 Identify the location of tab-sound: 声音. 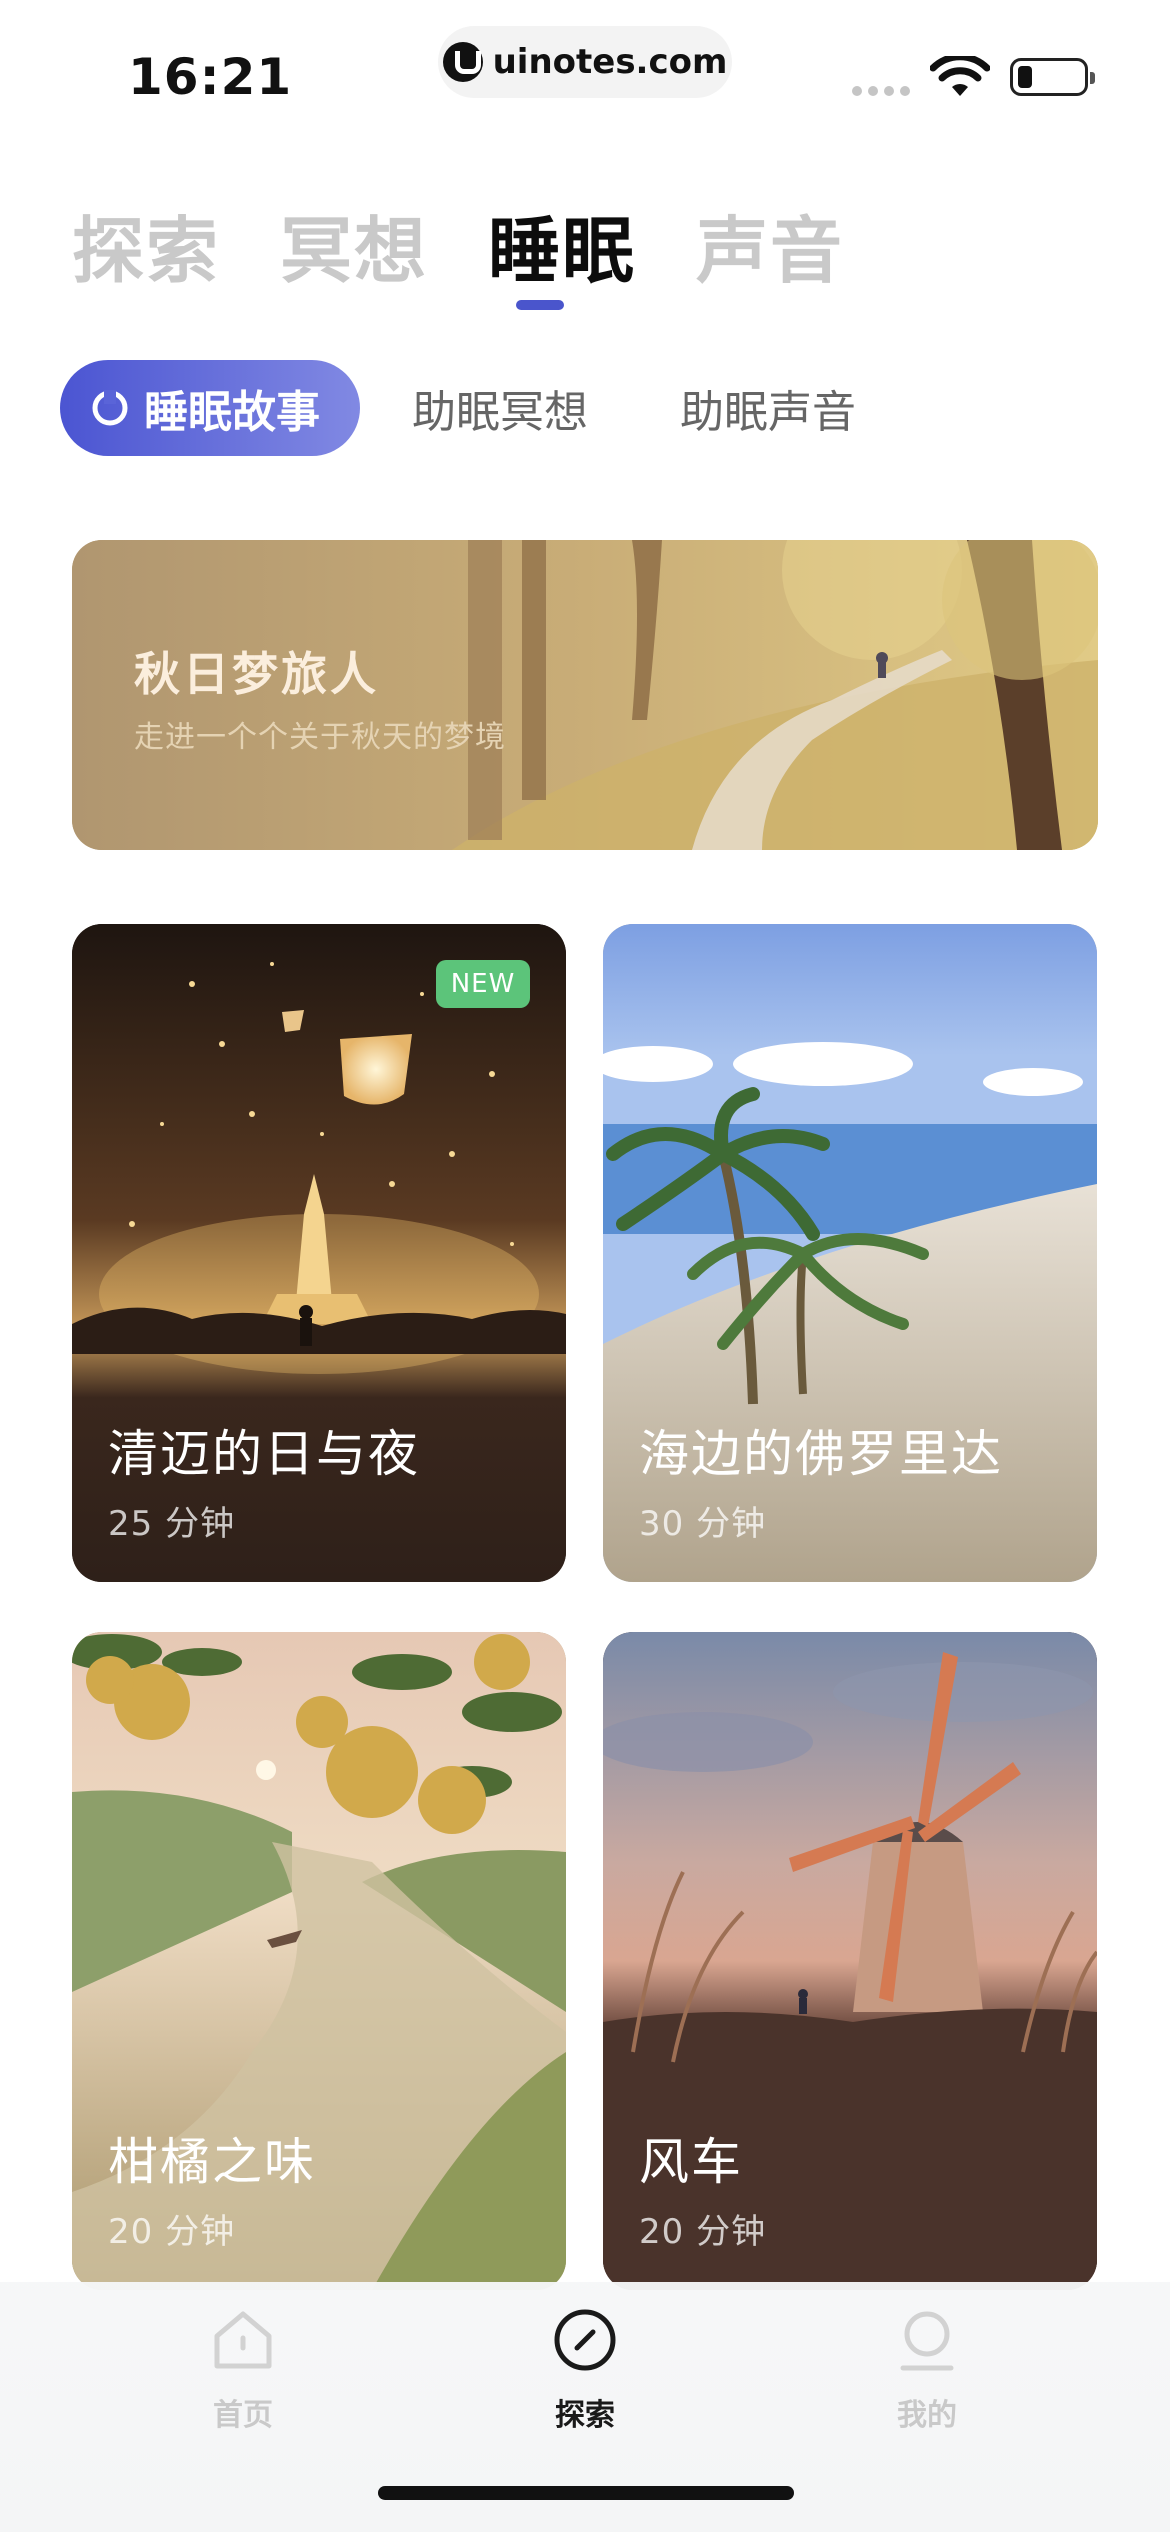
(770, 244).